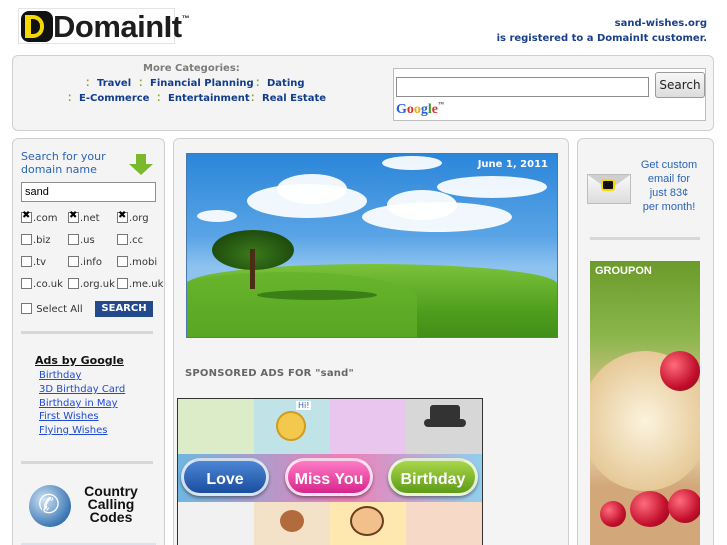 The width and height of the screenshot is (727, 545). What do you see at coordinates (108, 83) in the screenshot?
I see `category-link-travel: ⁚ Travel` at bounding box center [108, 83].